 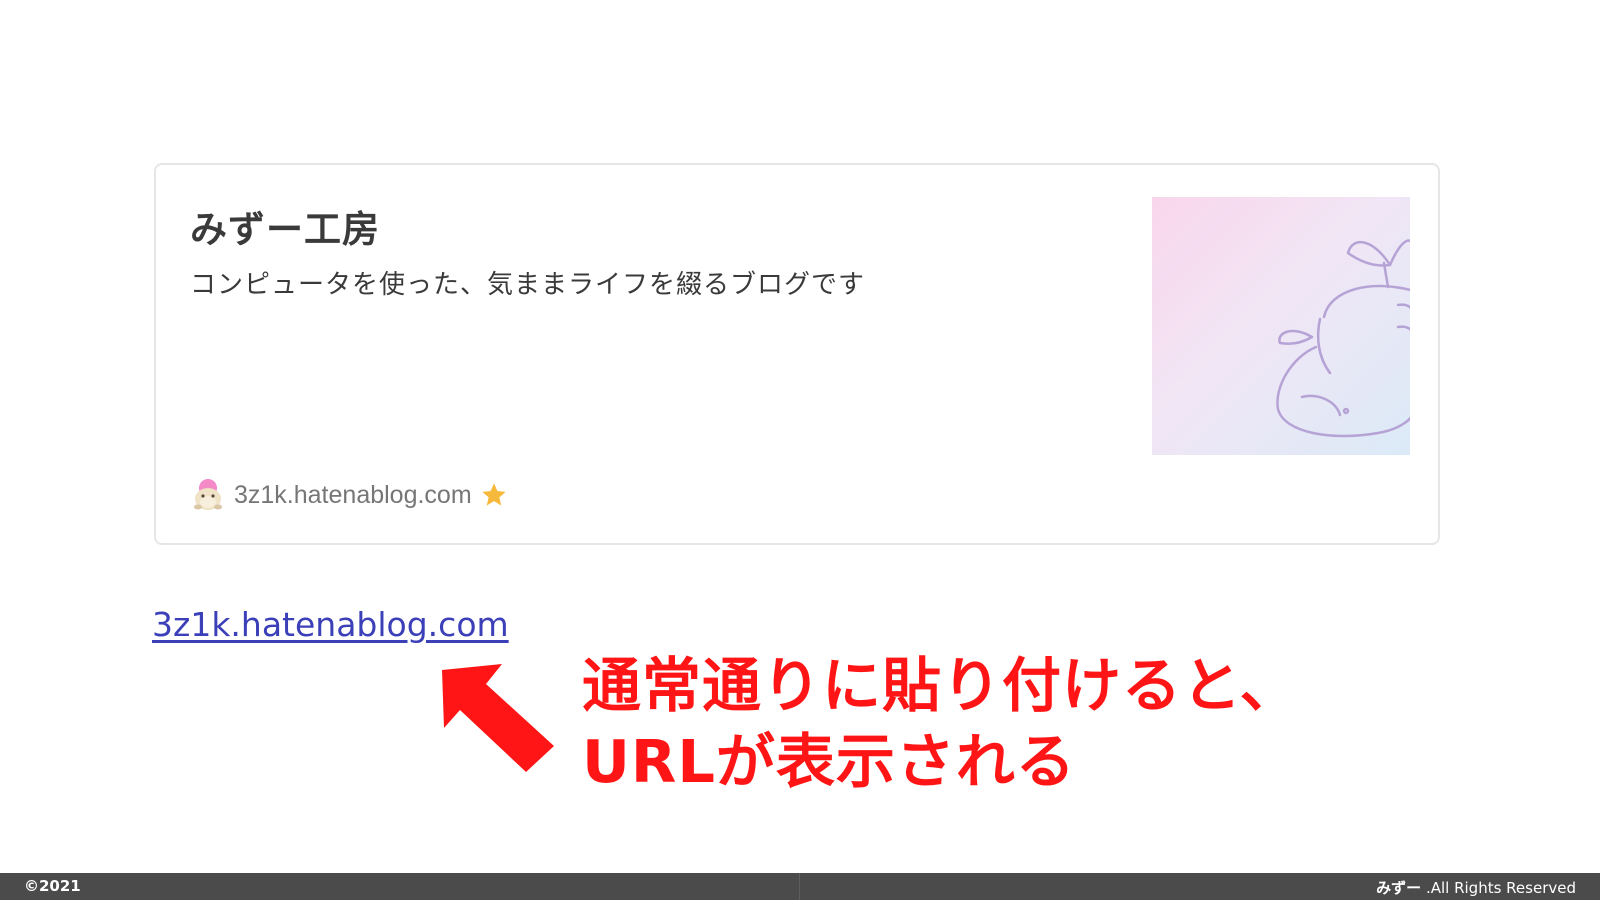 What do you see at coordinates (208, 494) in the screenshot?
I see `character-avatar-icon` at bounding box center [208, 494].